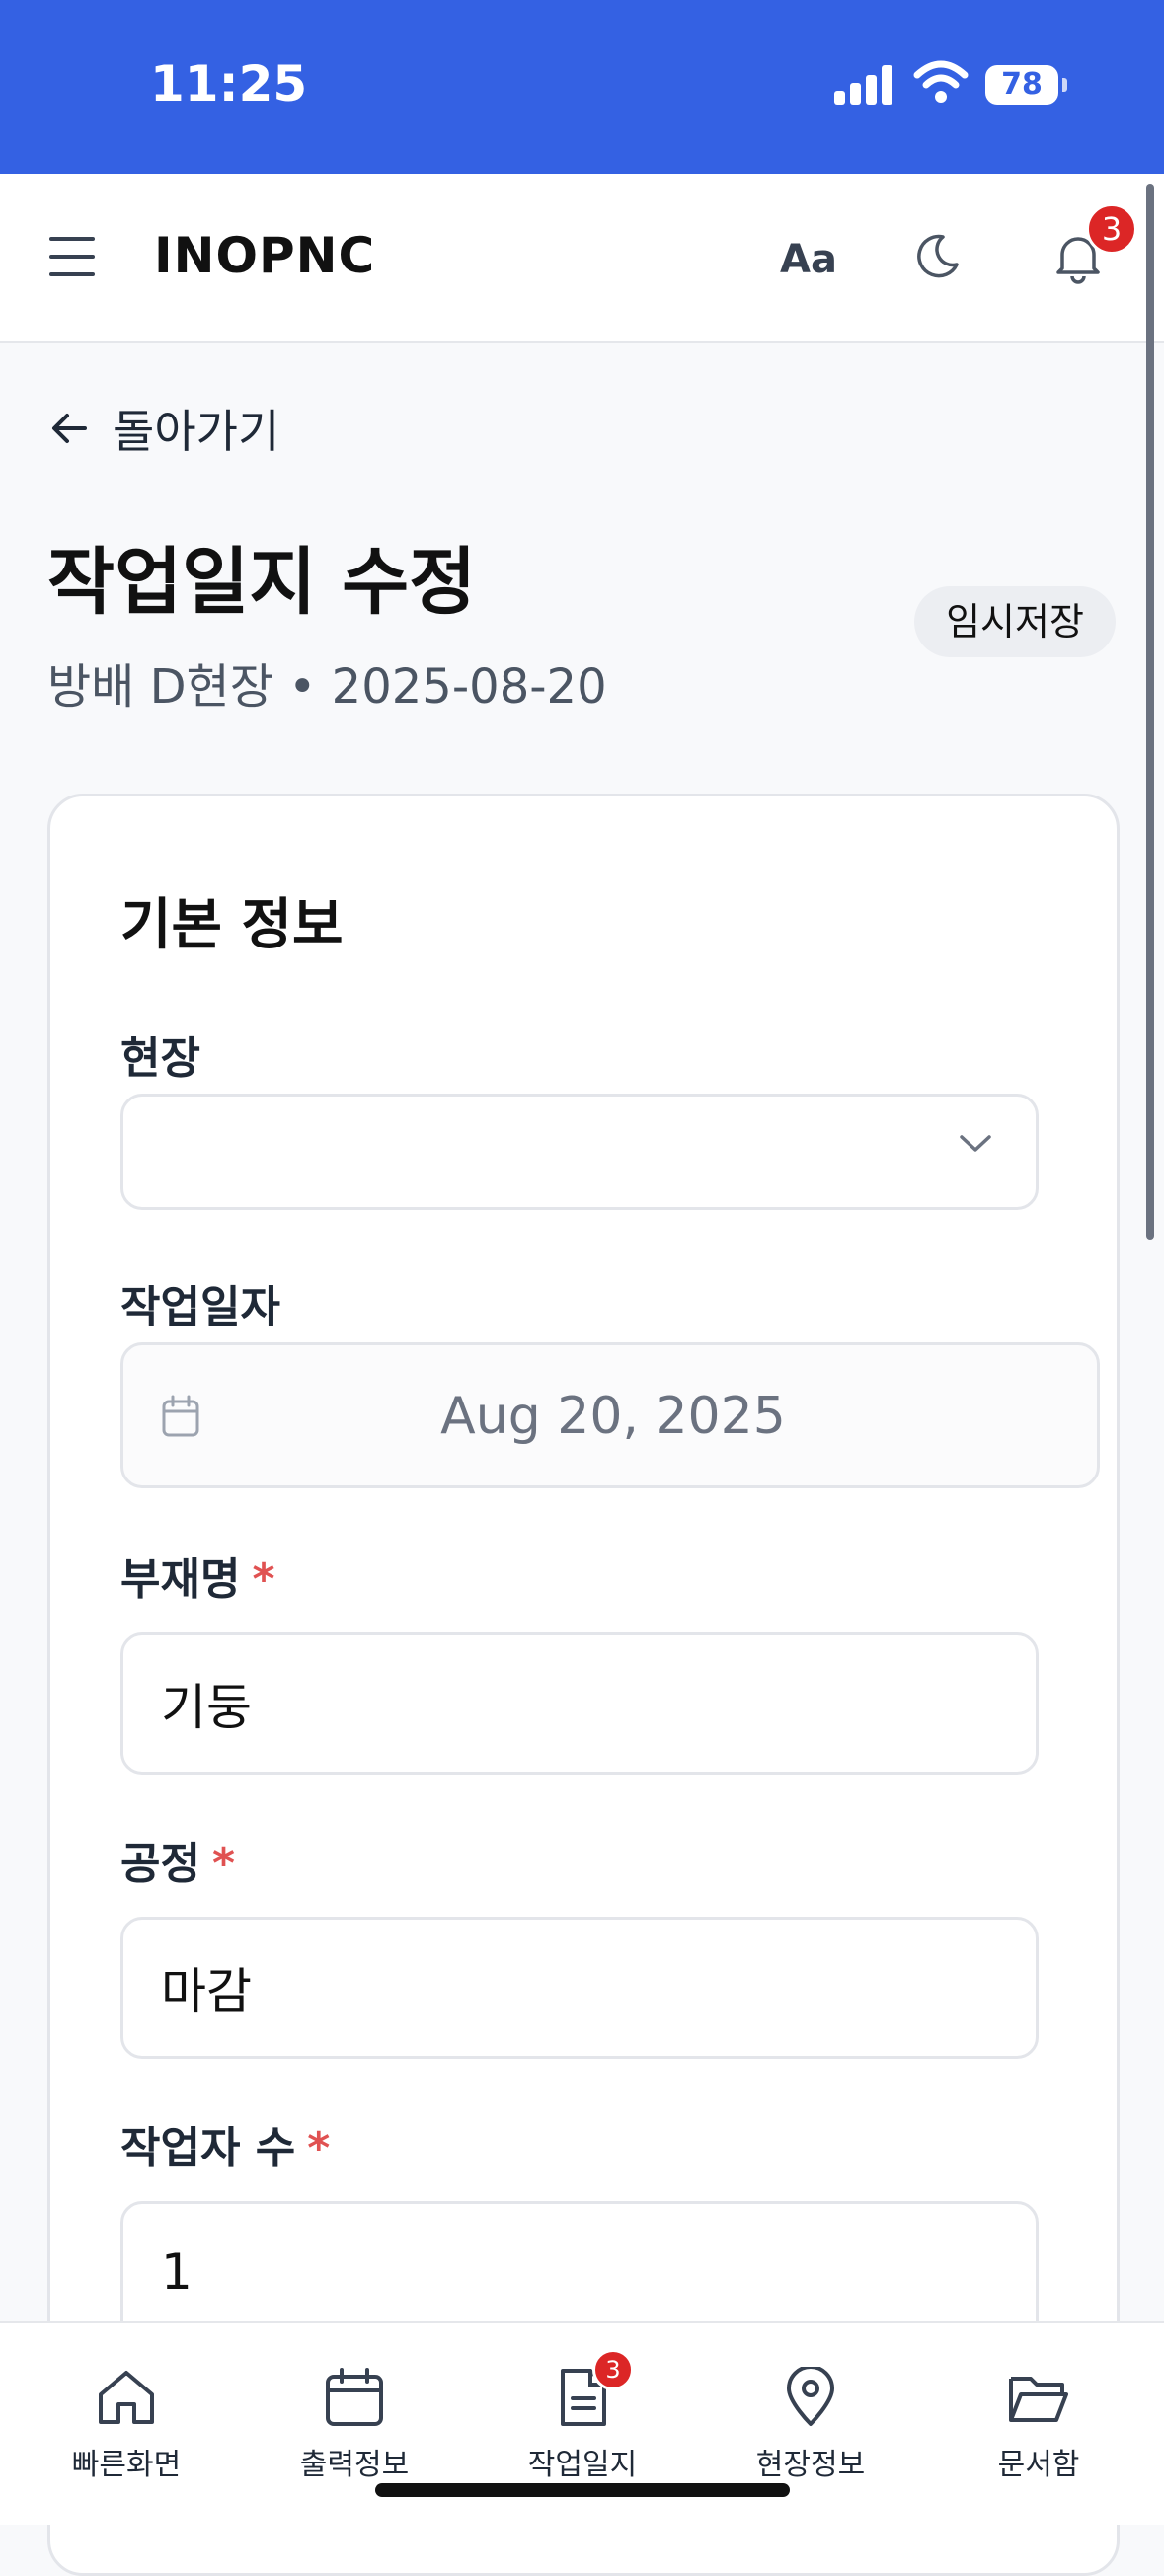  Describe the element at coordinates (160, 1864) in the screenshot. I see `process-label-text: 공정` at that location.